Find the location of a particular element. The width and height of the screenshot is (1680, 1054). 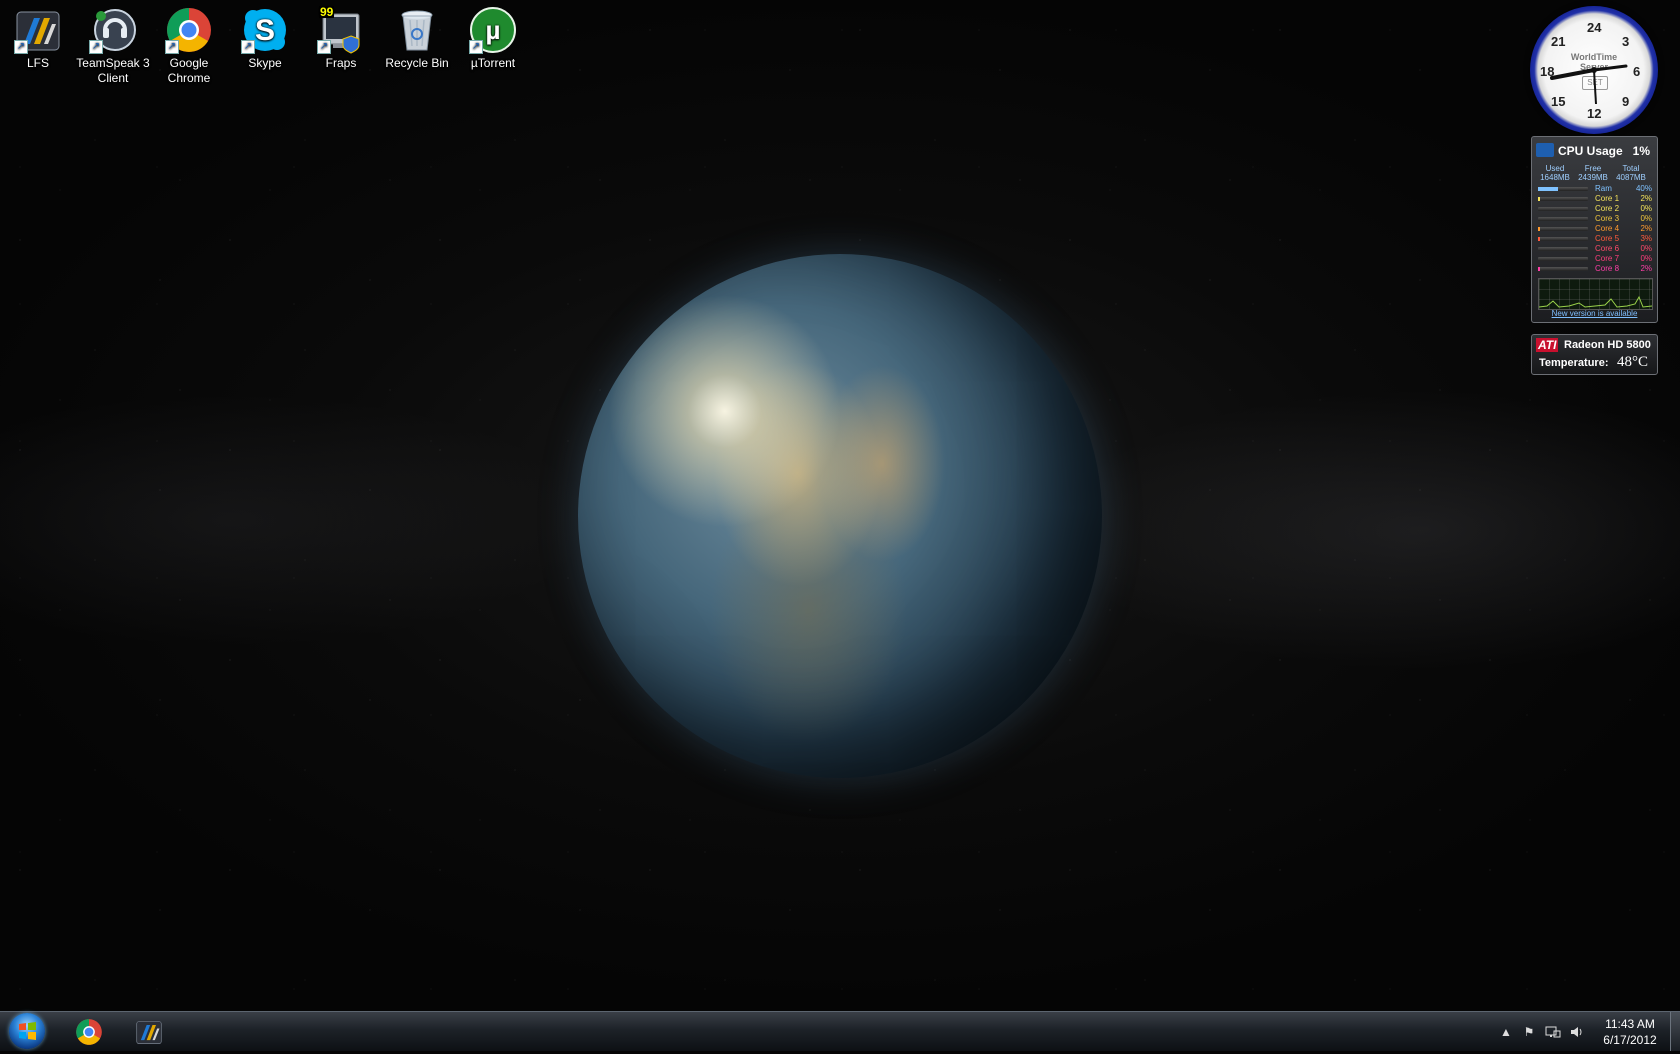

row-name: Core 1 is located at coordinates (1607, 198).